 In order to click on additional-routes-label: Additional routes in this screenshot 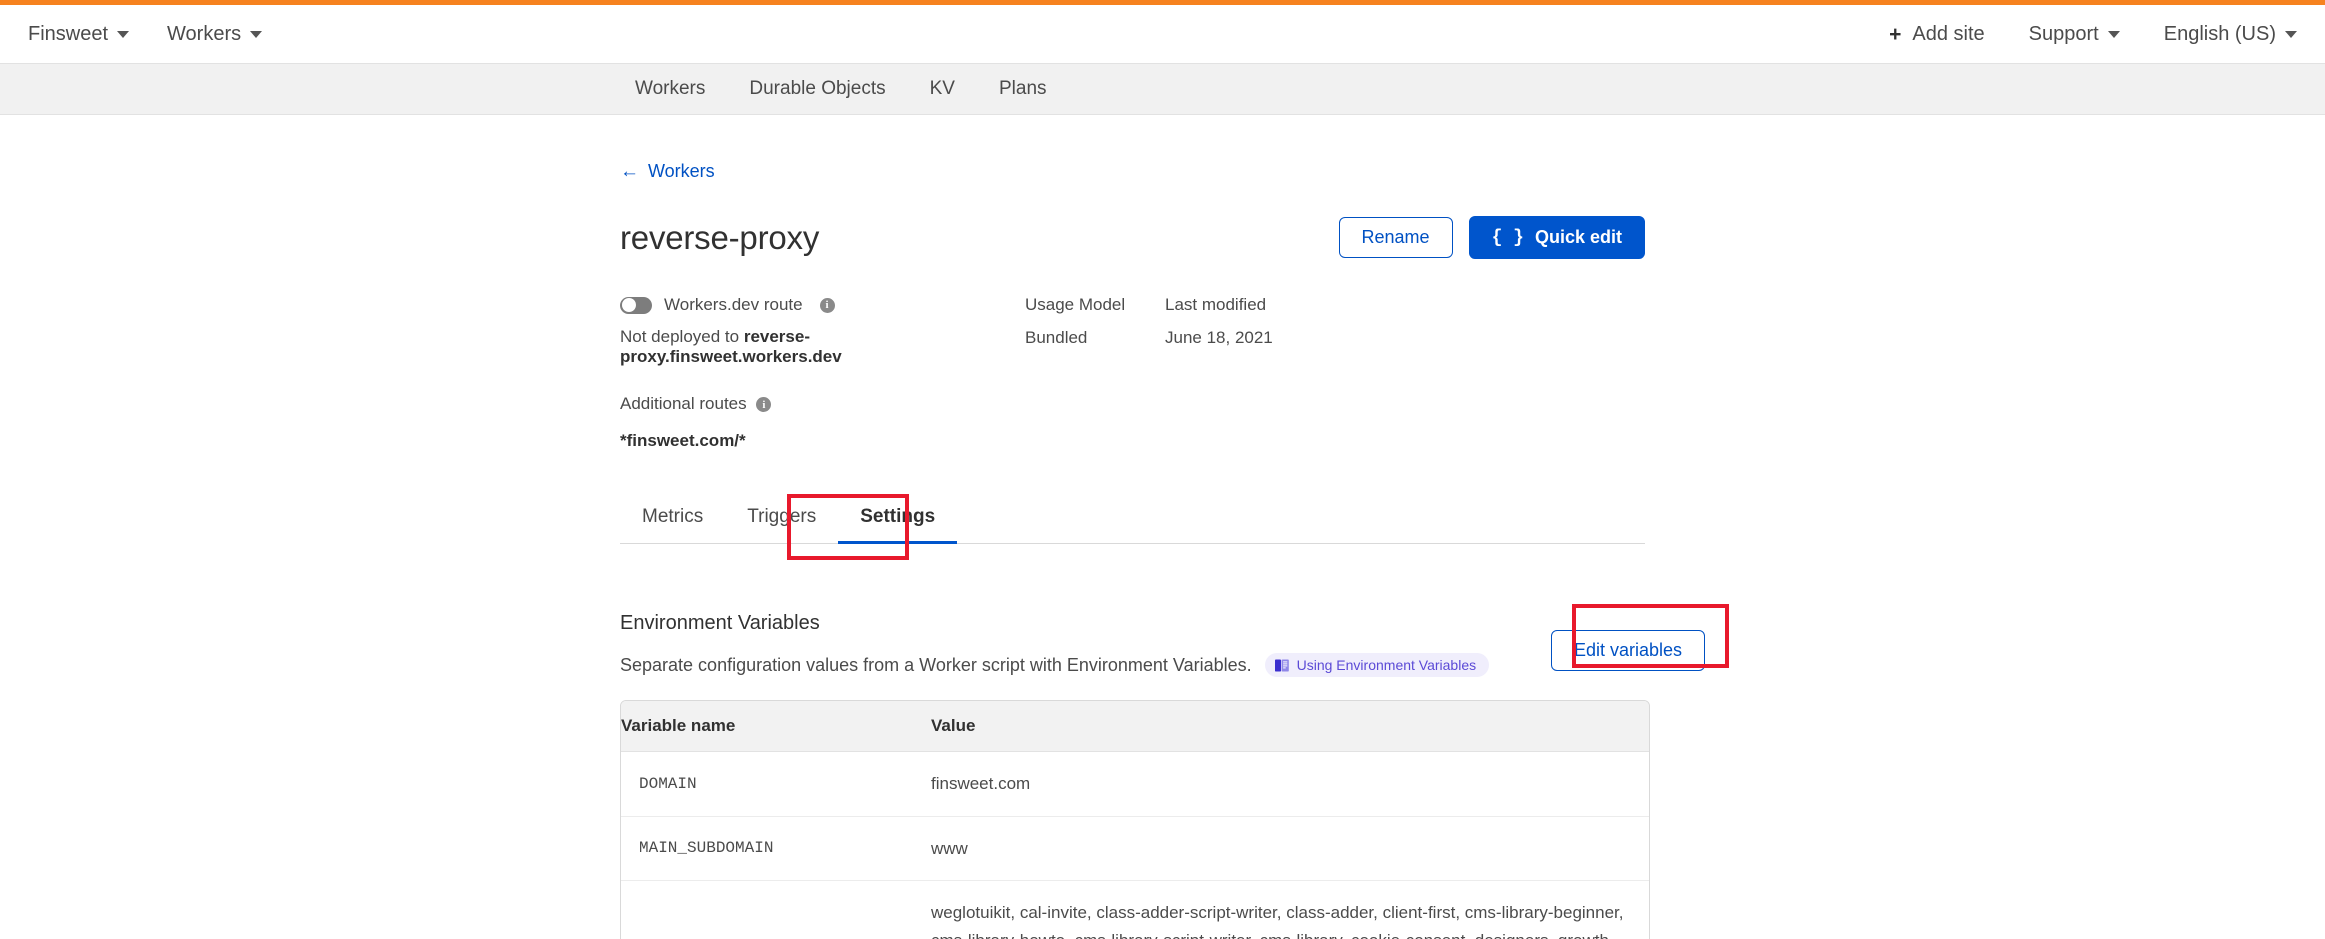, I will do `click(683, 403)`.